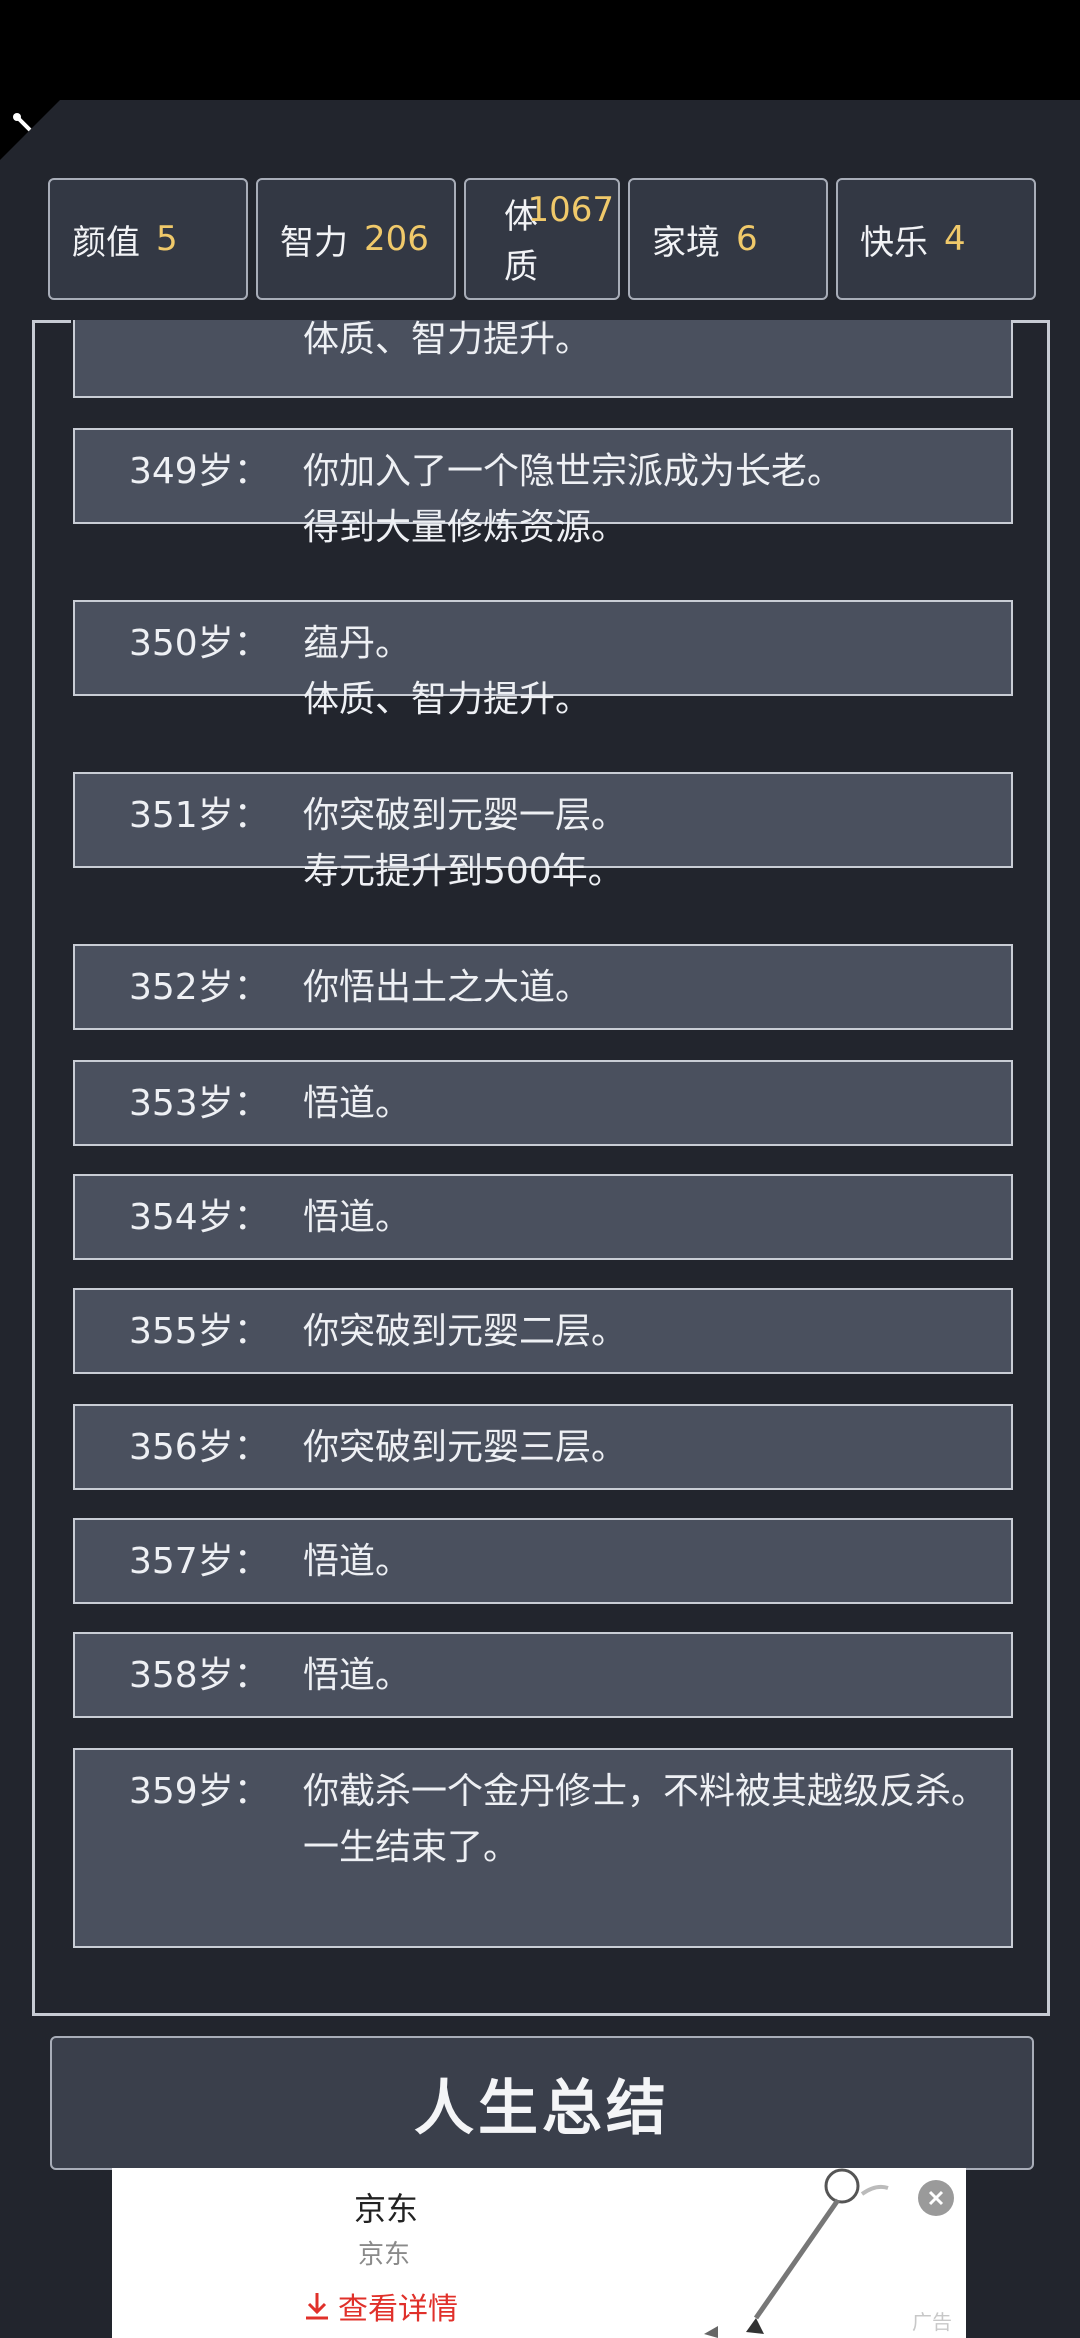  Describe the element at coordinates (30, 130) in the screenshot. I see `corner-tool-icon` at that location.